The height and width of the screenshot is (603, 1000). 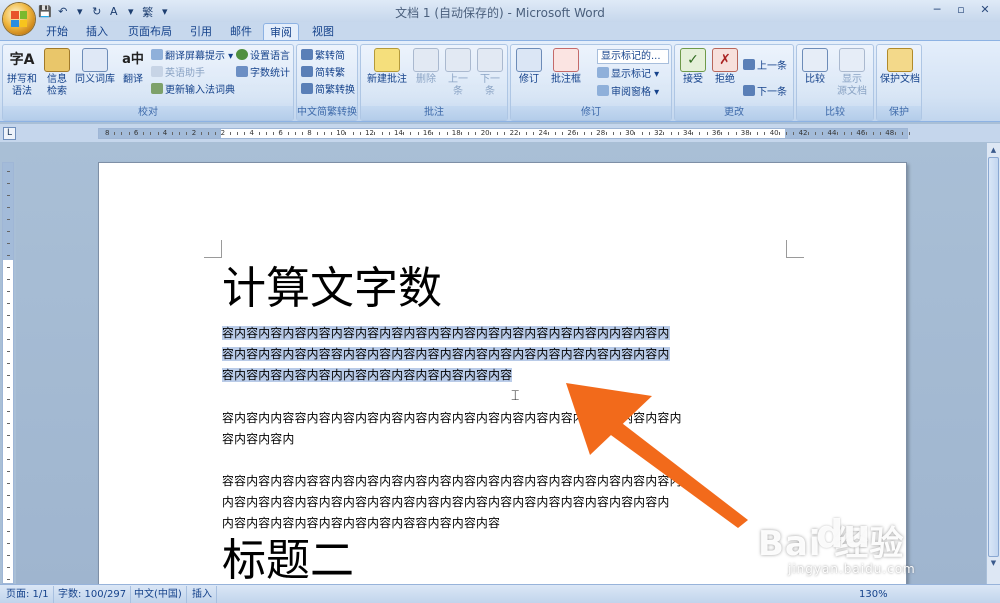 I want to click on set-language-button: 设置语言, so click(x=263, y=56).